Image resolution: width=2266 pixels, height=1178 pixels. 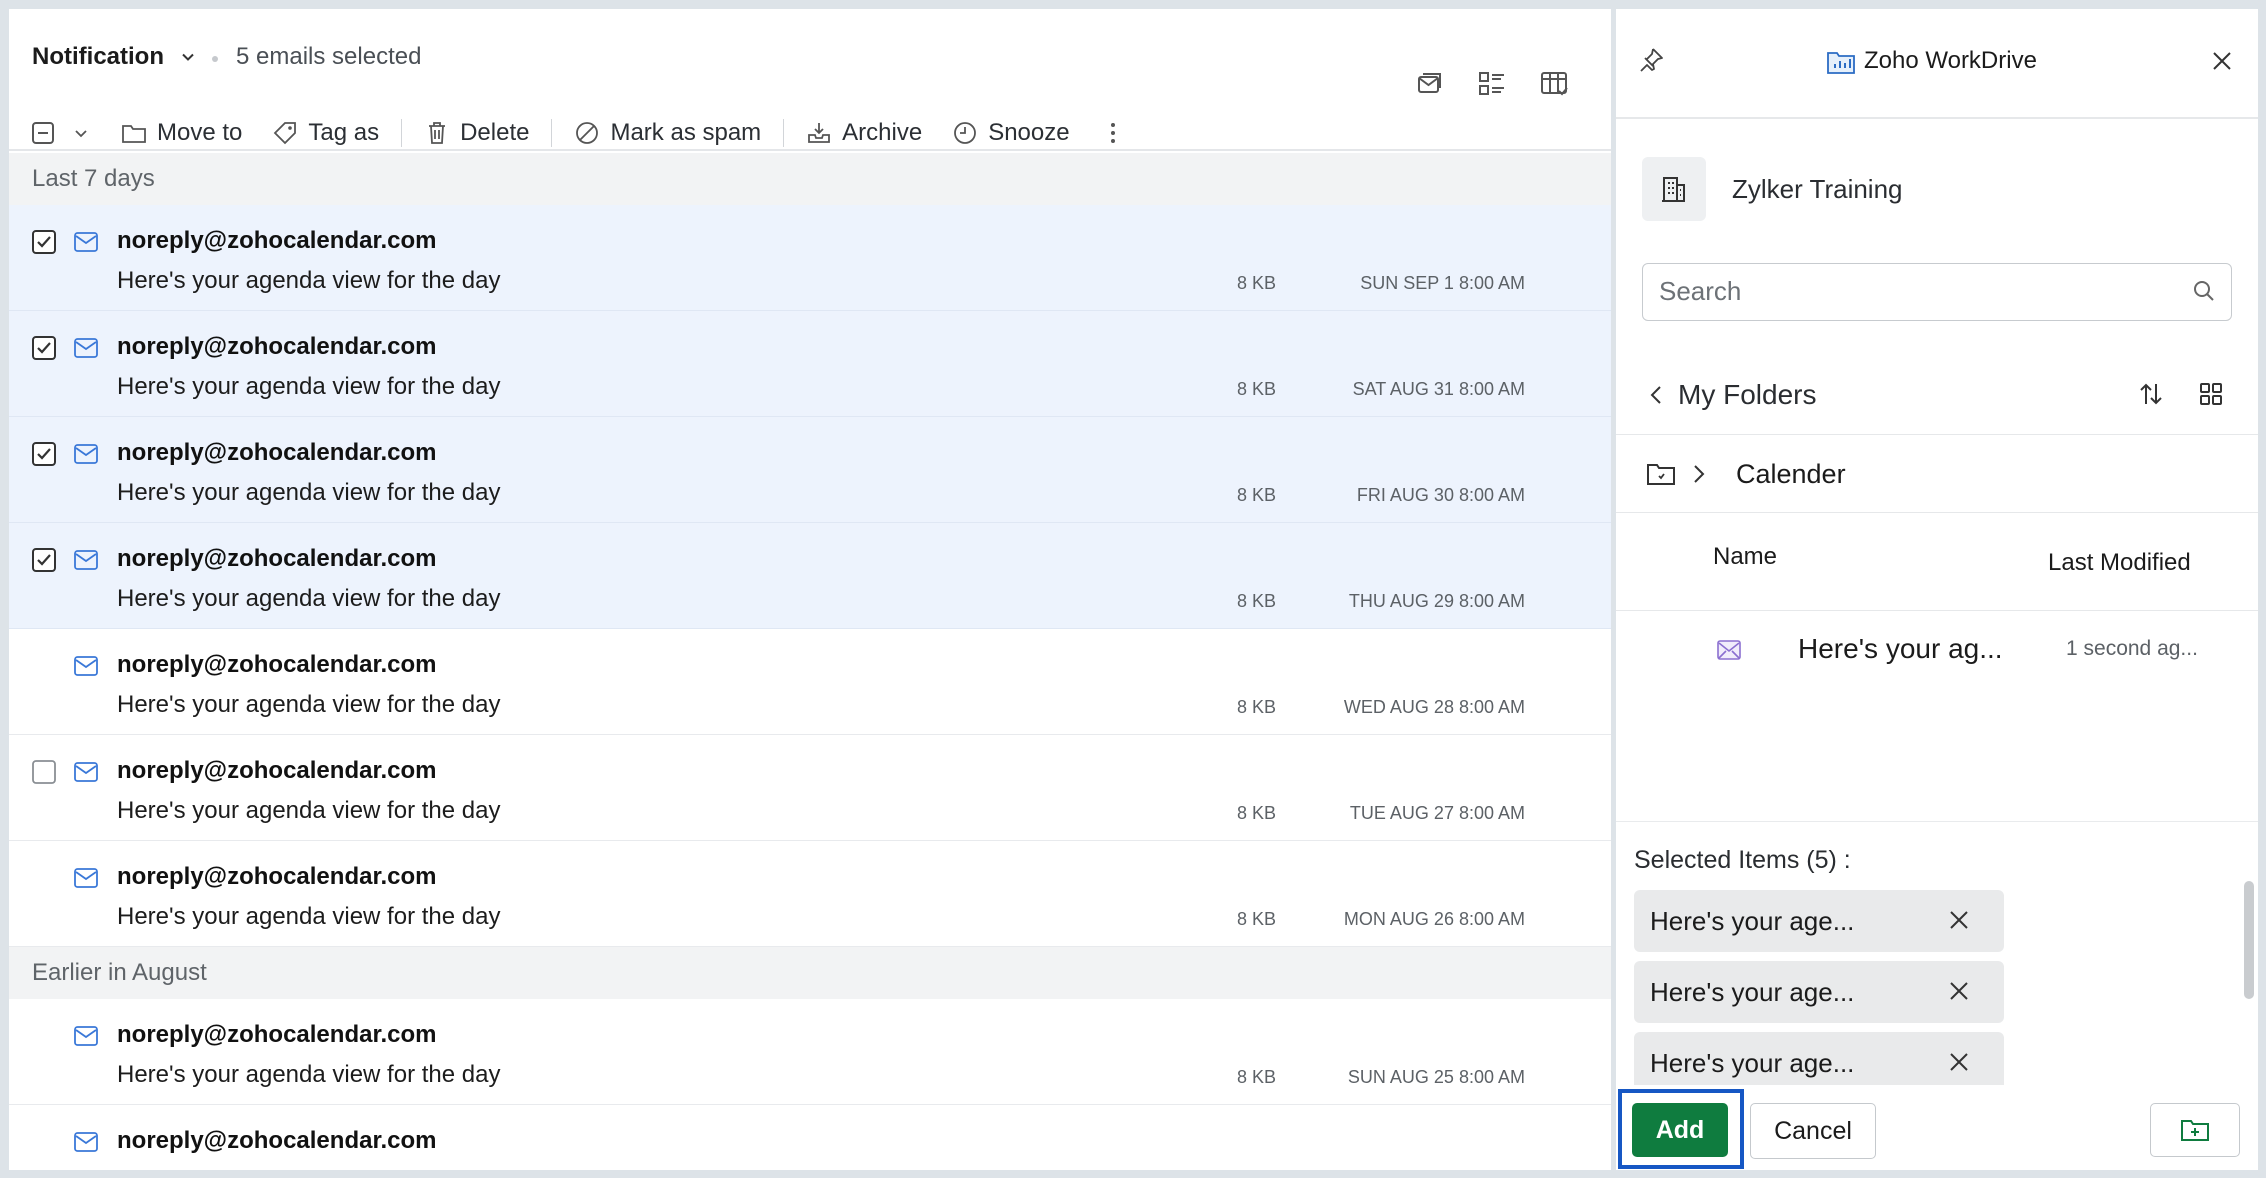 I want to click on mail-date: THU AUG 29 8:00 AM, so click(x=1436, y=601).